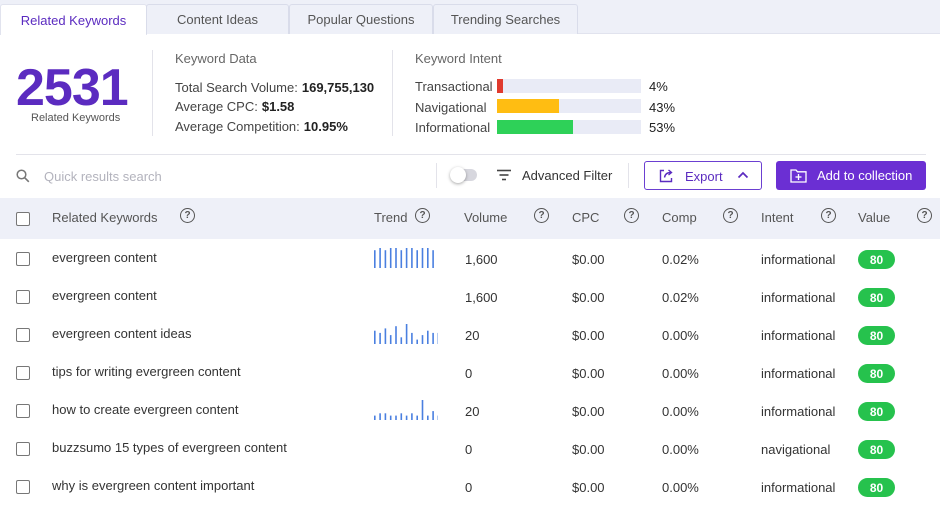  Describe the element at coordinates (390, 217) in the screenshot. I see `header-trend: Trend` at that location.